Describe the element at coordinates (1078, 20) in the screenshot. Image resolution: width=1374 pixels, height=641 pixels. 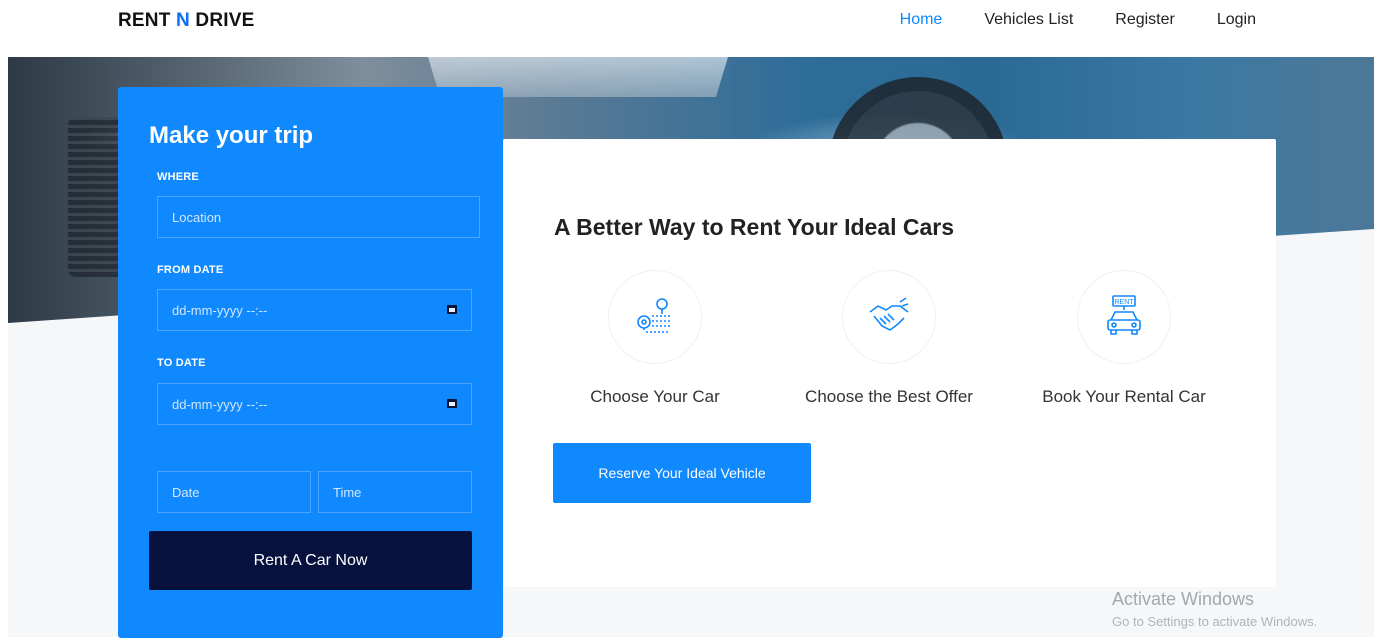
I see `nav-links: Home Vehicles List Register Login` at that location.